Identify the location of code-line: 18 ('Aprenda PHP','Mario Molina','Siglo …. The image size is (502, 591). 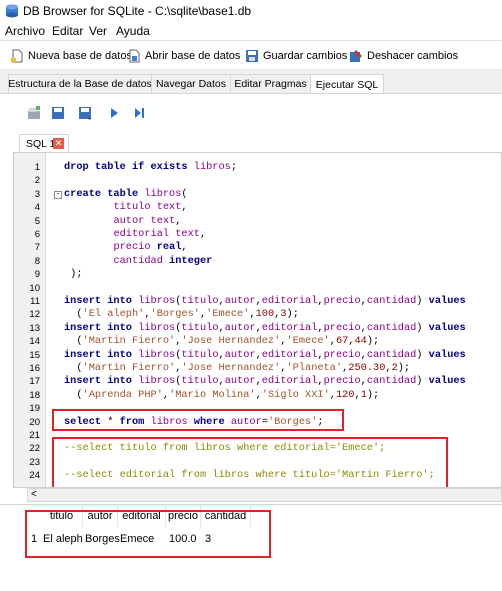
(257, 395).